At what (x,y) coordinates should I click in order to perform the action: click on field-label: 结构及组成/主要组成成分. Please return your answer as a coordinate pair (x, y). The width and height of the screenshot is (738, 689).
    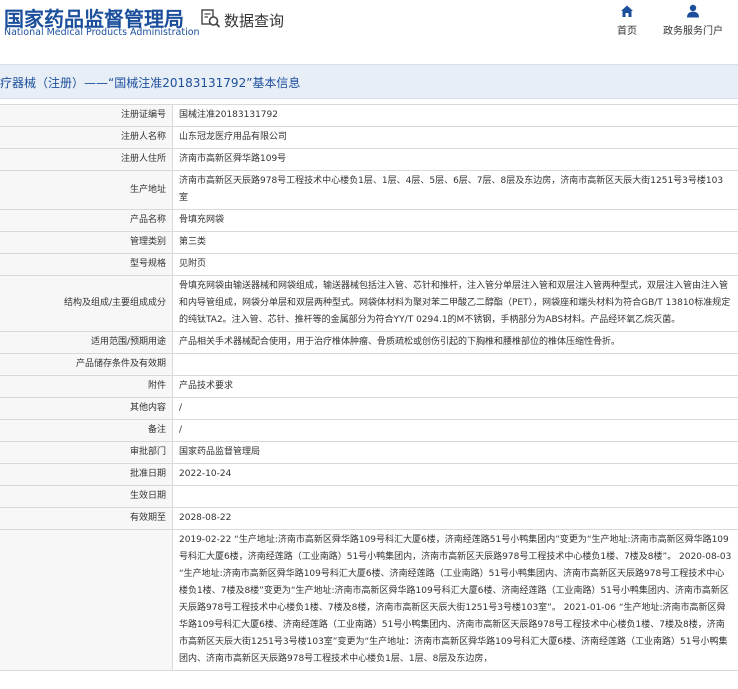
    Looking at the image, I should click on (86, 303).